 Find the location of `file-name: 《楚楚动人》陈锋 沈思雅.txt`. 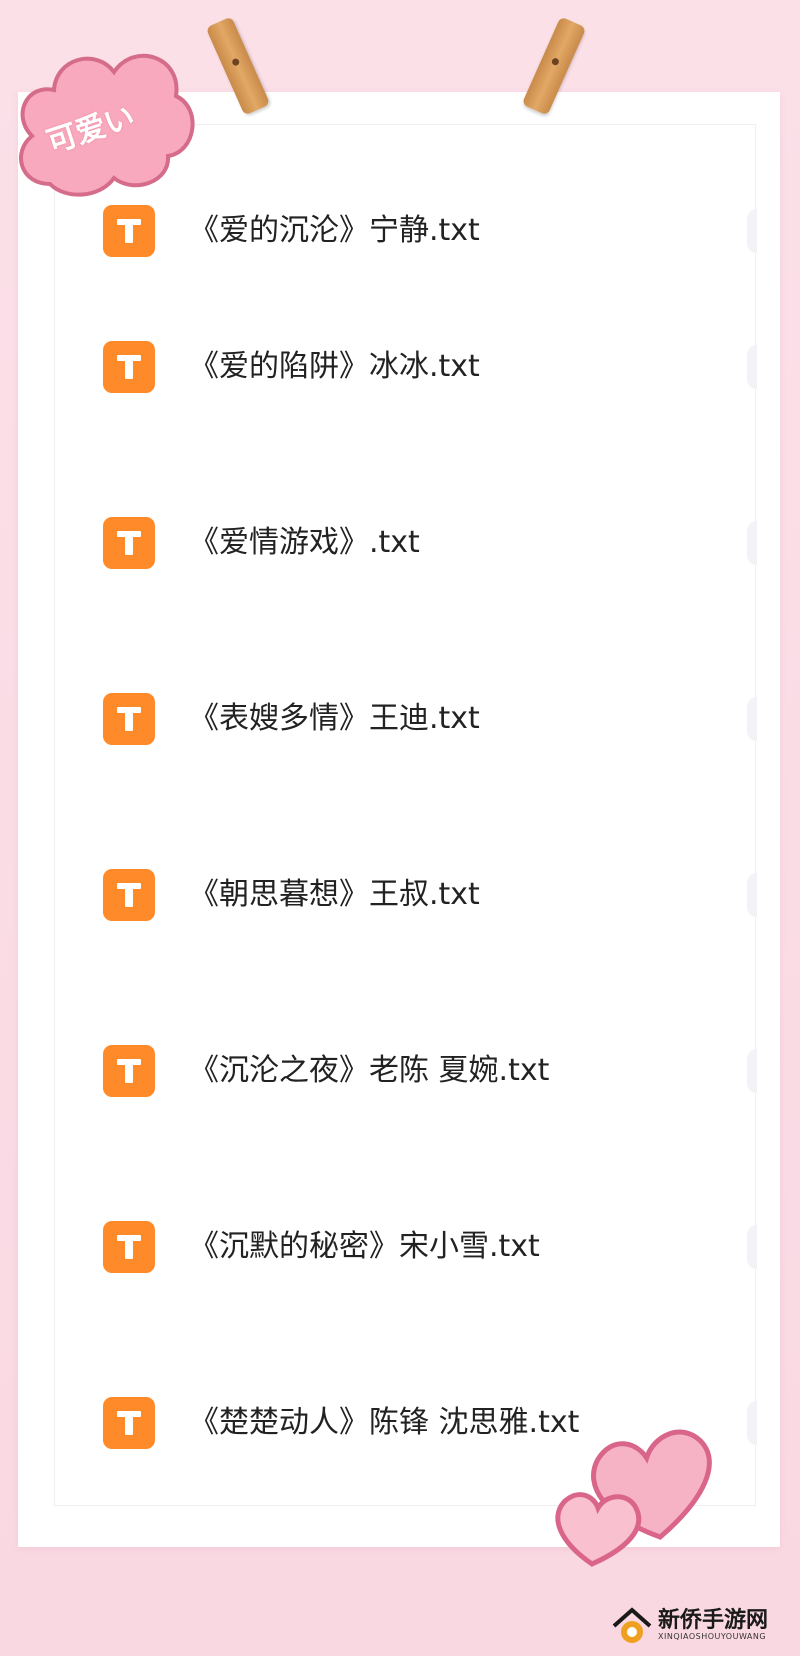

file-name: 《楚楚动人》陈锋 沈思雅.txt is located at coordinates (384, 1422).